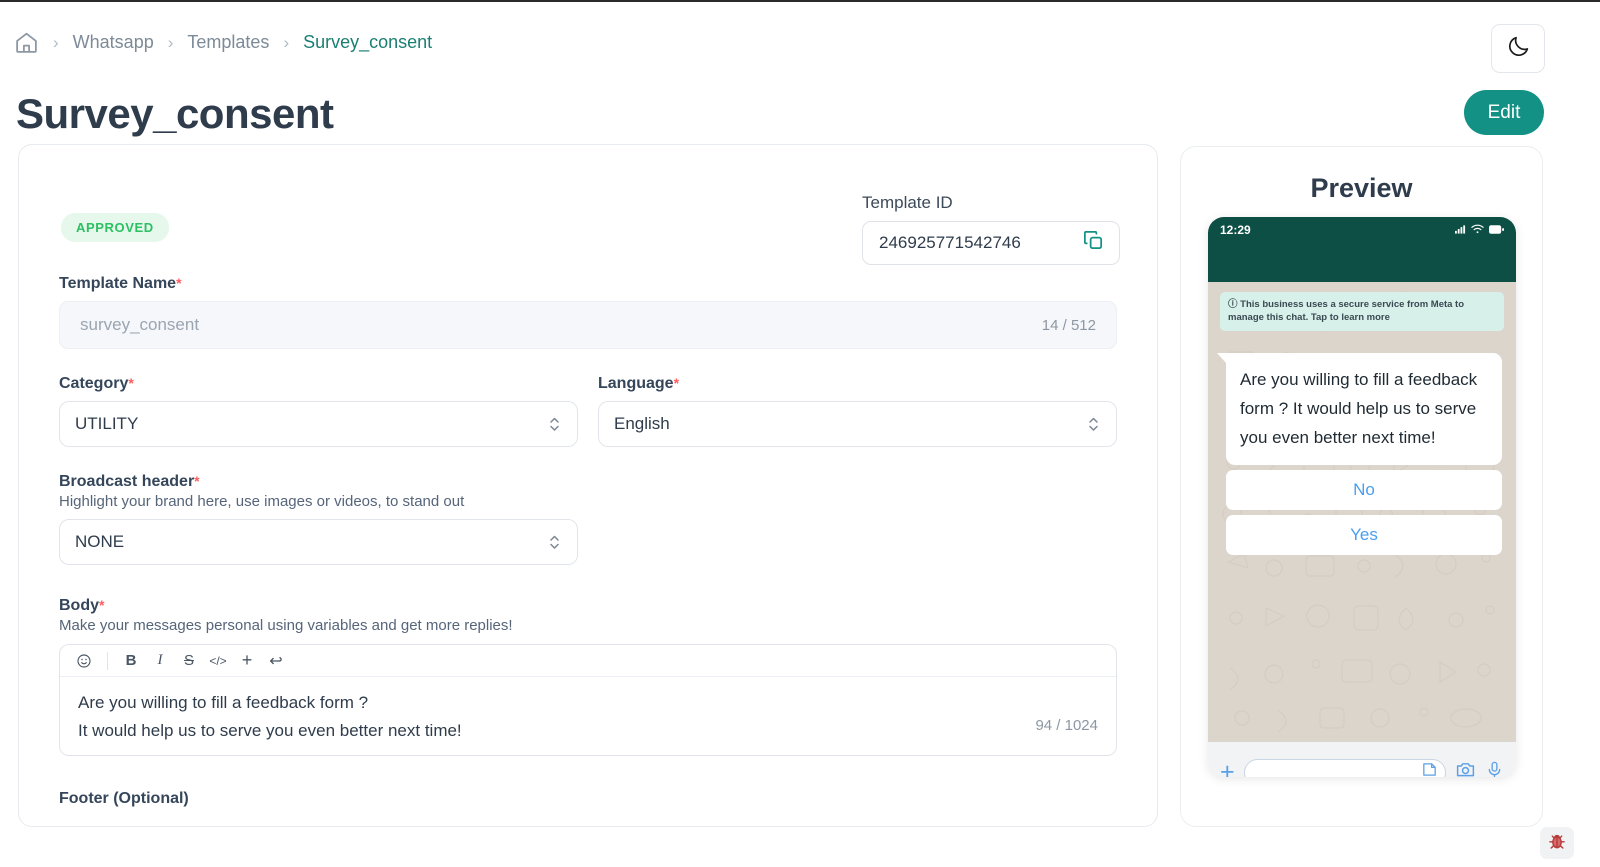 This screenshot has width=1600, height=867. Describe the element at coordinates (367, 42) in the screenshot. I see `breadcrumb-item-survey-consent: Survey_consent` at that location.